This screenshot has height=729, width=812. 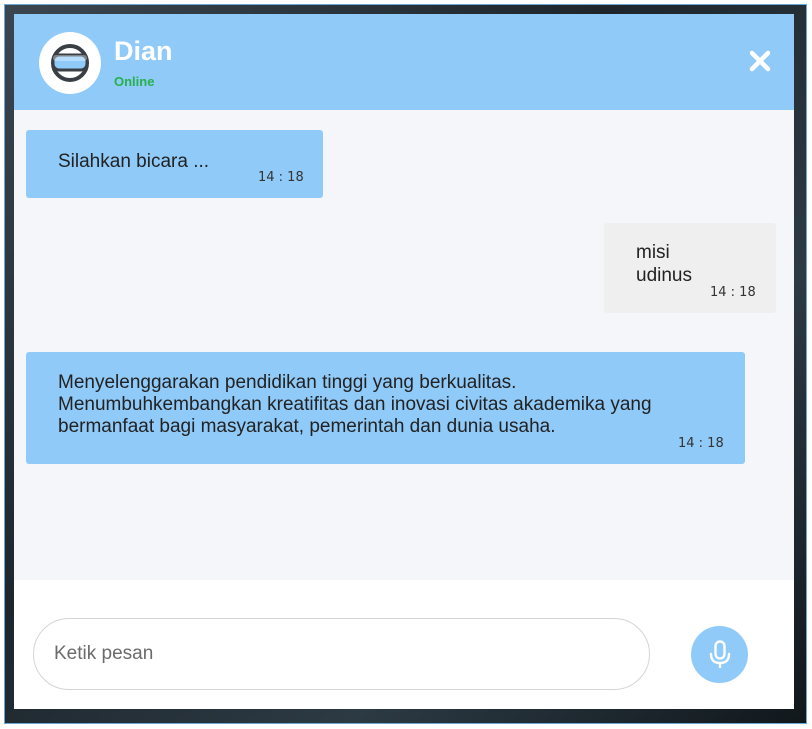 I want to click on message-input, so click(x=341, y=654).